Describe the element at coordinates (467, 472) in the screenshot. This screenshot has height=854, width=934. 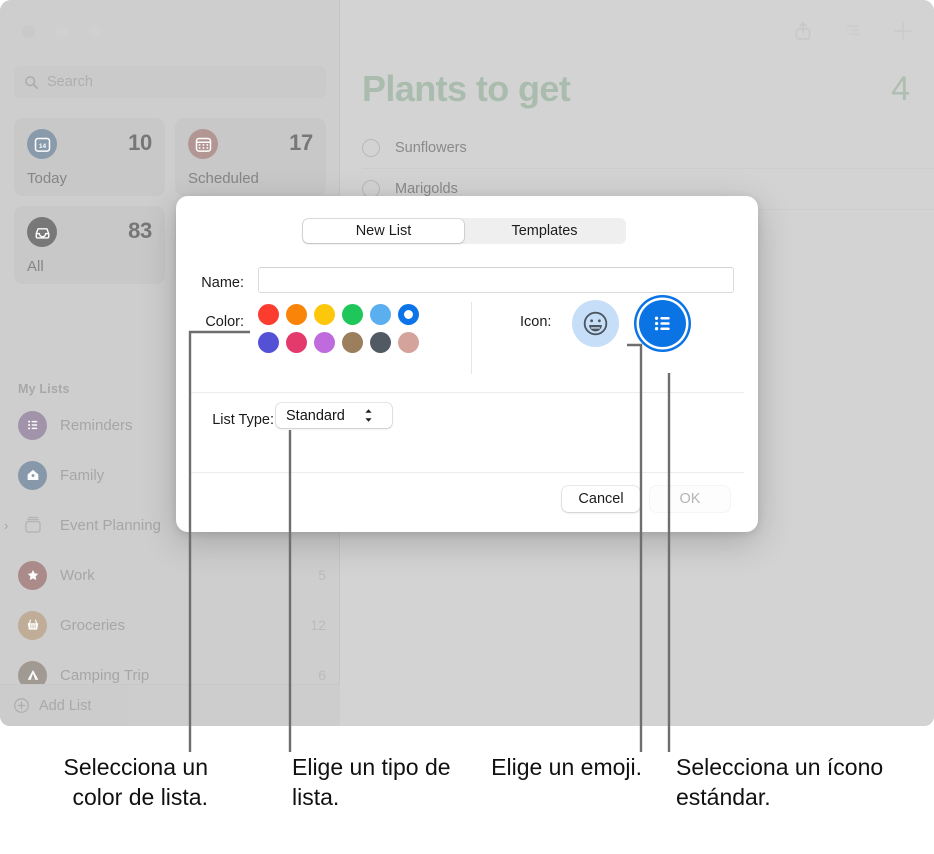
I see `divider-bottom` at that location.